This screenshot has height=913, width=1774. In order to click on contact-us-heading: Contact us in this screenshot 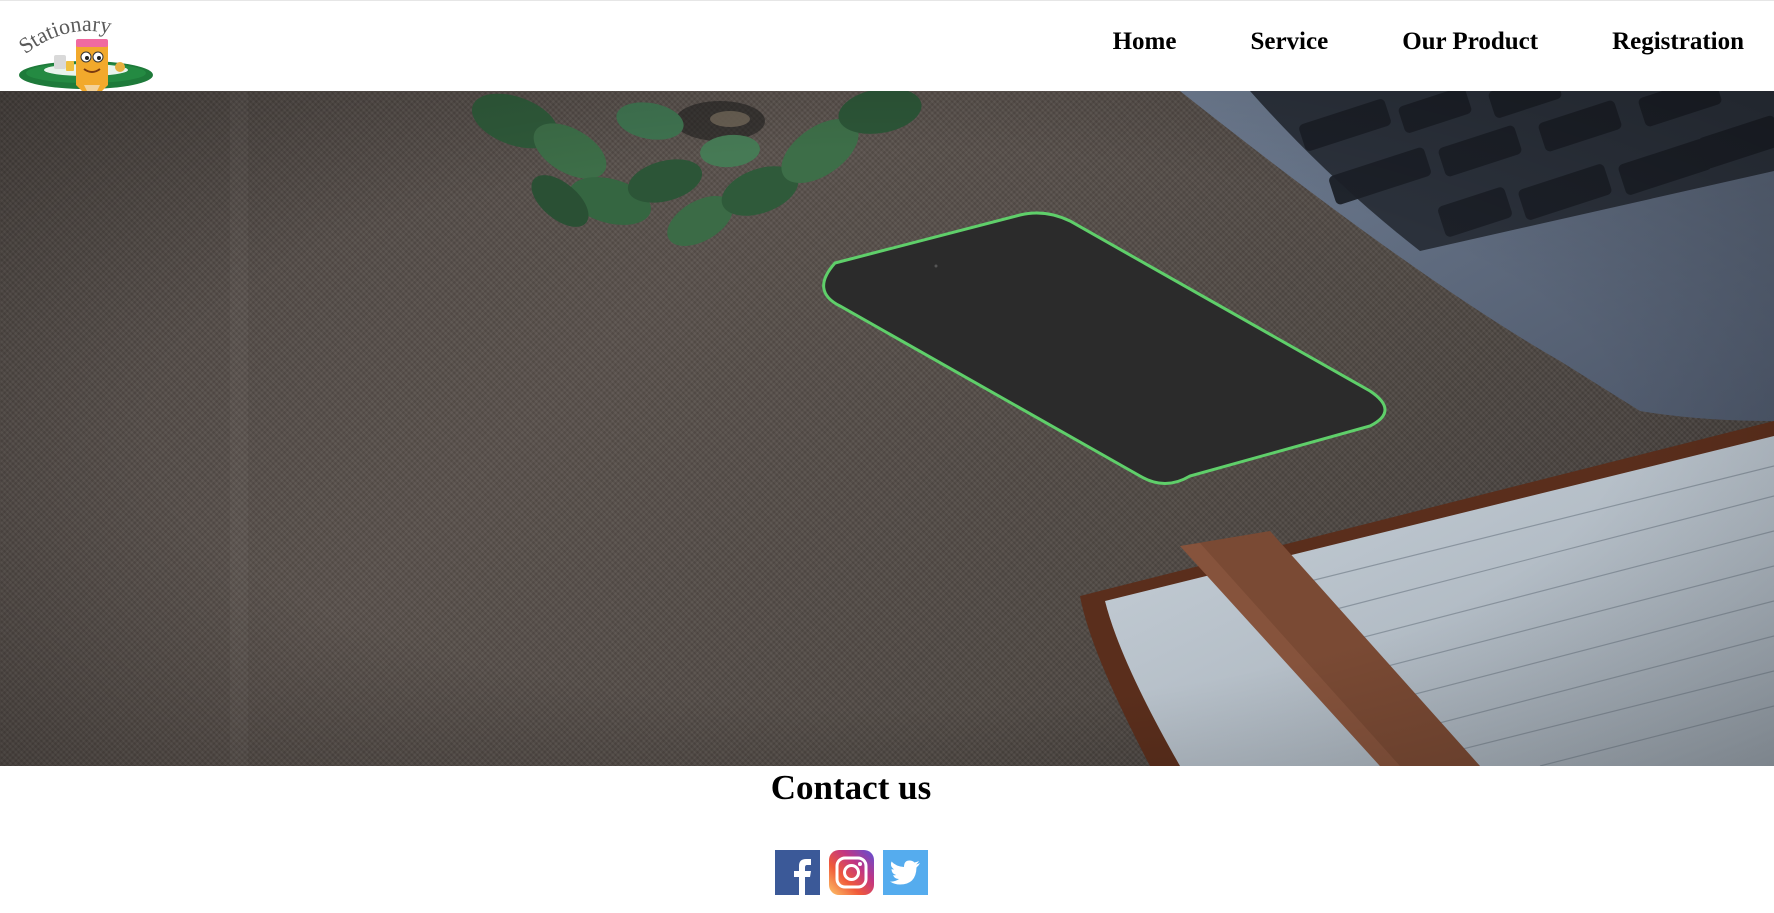, I will do `click(851, 787)`.